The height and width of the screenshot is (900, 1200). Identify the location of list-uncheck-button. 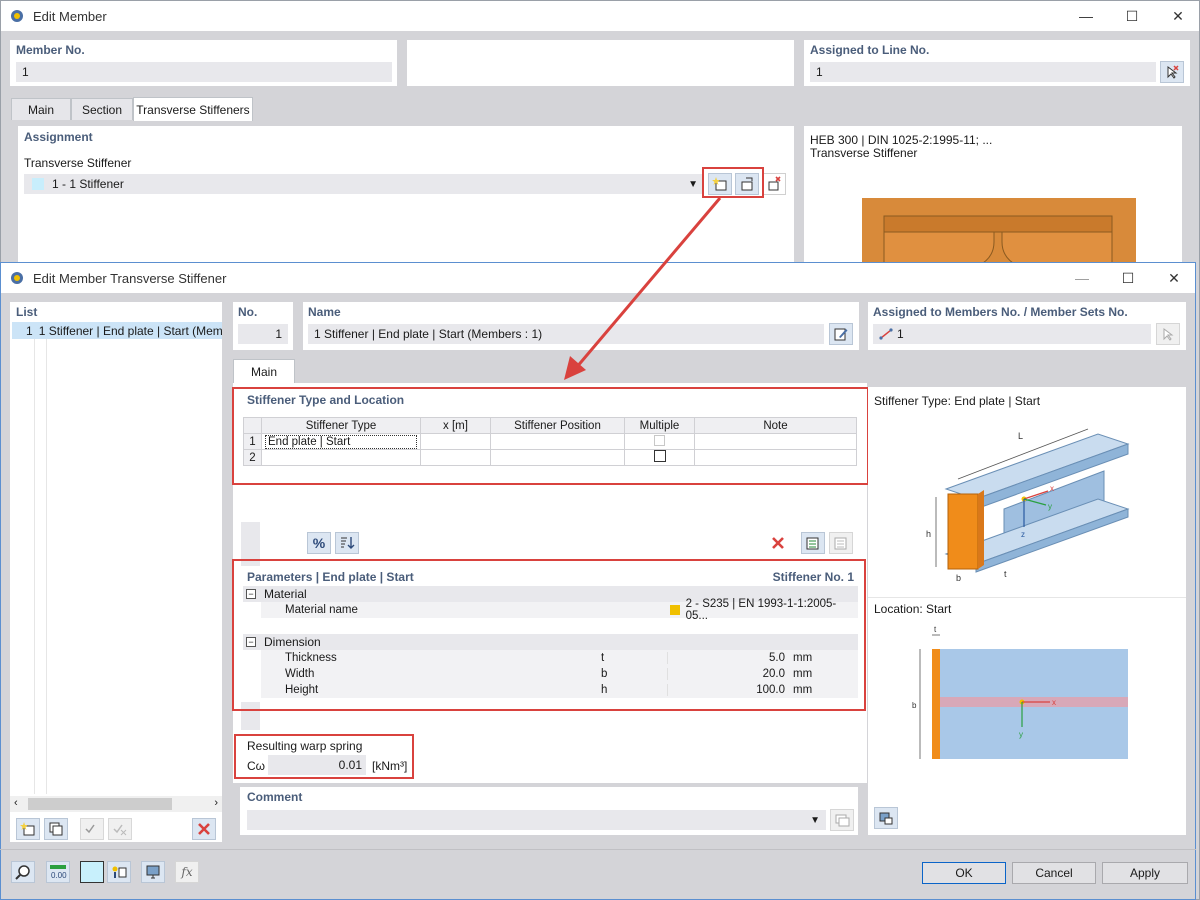
(120, 829).